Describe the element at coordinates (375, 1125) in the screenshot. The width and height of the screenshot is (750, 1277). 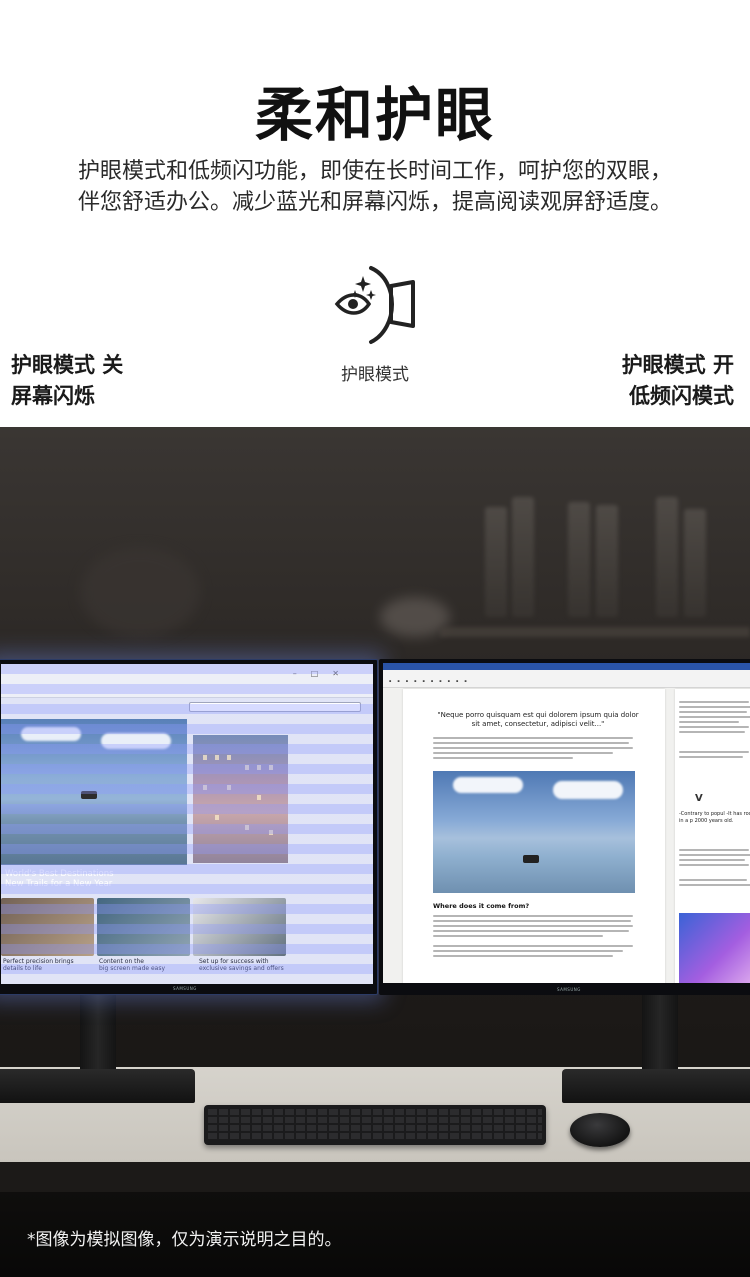
I see `keyboard` at that location.